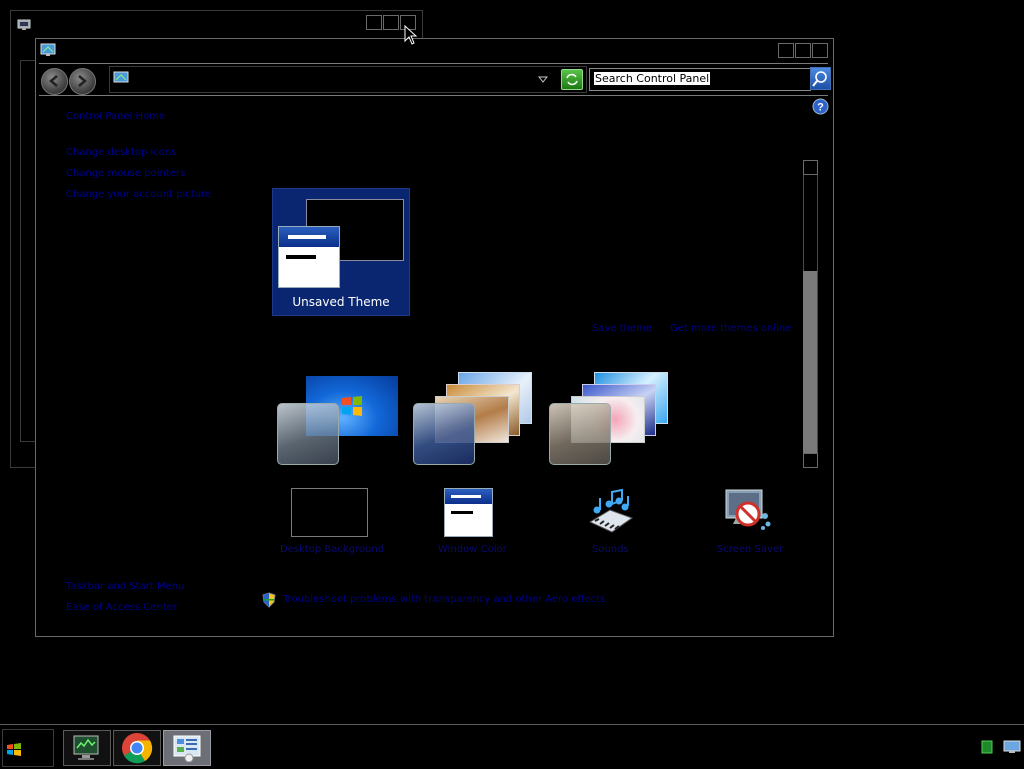 This screenshot has height=769, width=1024. Describe the element at coordinates (730, 328) in the screenshot. I see `get-more-themes-link: Get more themes online` at that location.